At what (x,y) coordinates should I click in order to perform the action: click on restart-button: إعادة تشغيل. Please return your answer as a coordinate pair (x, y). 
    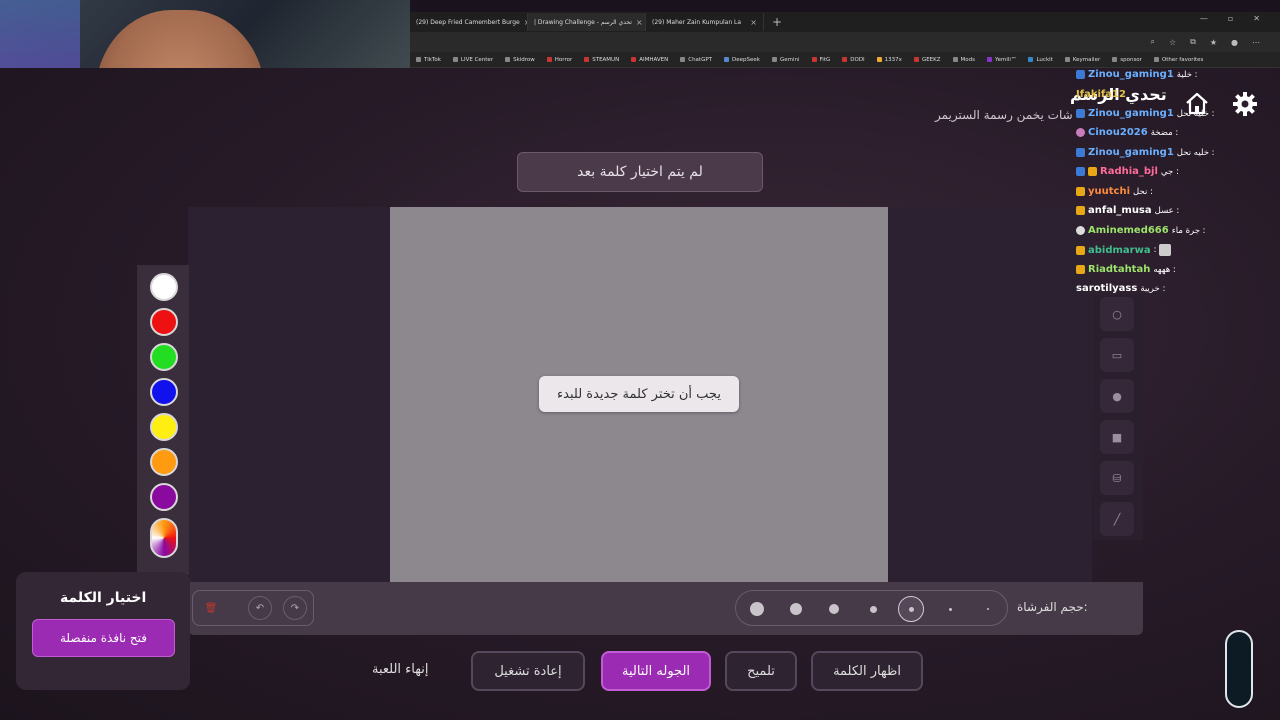
    Looking at the image, I should click on (528, 671).